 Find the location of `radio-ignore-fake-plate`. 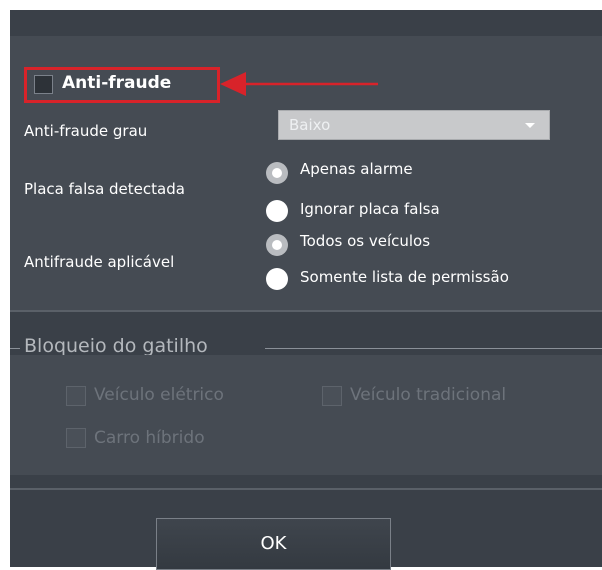

radio-ignore-fake-plate is located at coordinates (277, 211).